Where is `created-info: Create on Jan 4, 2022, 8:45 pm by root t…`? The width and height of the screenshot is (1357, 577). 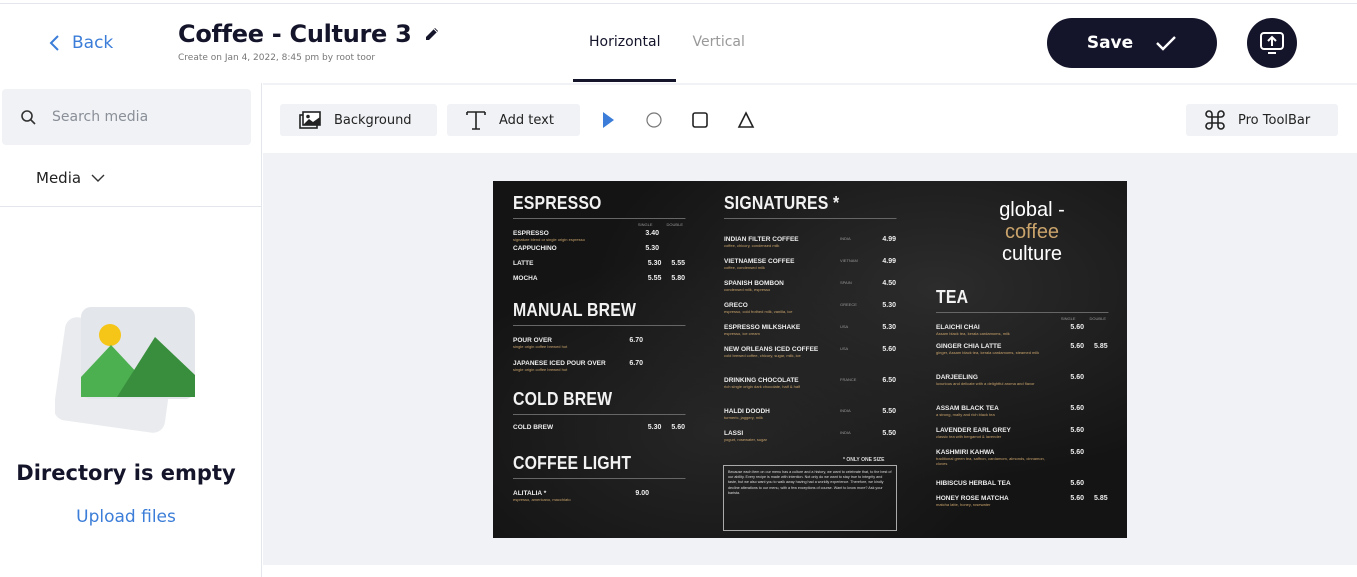
created-info: Create on Jan 4, 2022, 8:45 pm by root t… is located at coordinates (277, 58).